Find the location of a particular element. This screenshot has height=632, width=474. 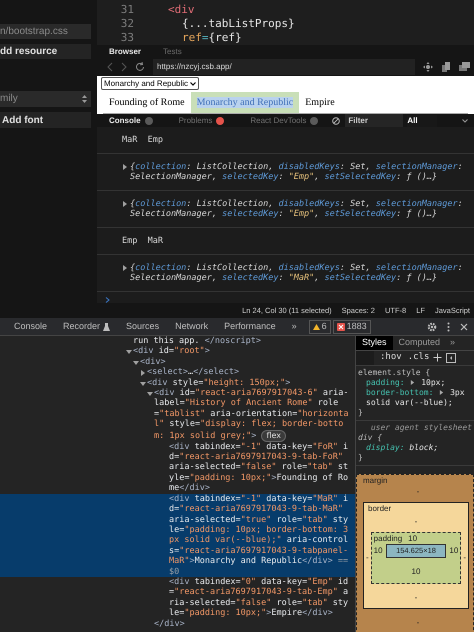

devtools-tab: Recorder is located at coordinates (86, 327).